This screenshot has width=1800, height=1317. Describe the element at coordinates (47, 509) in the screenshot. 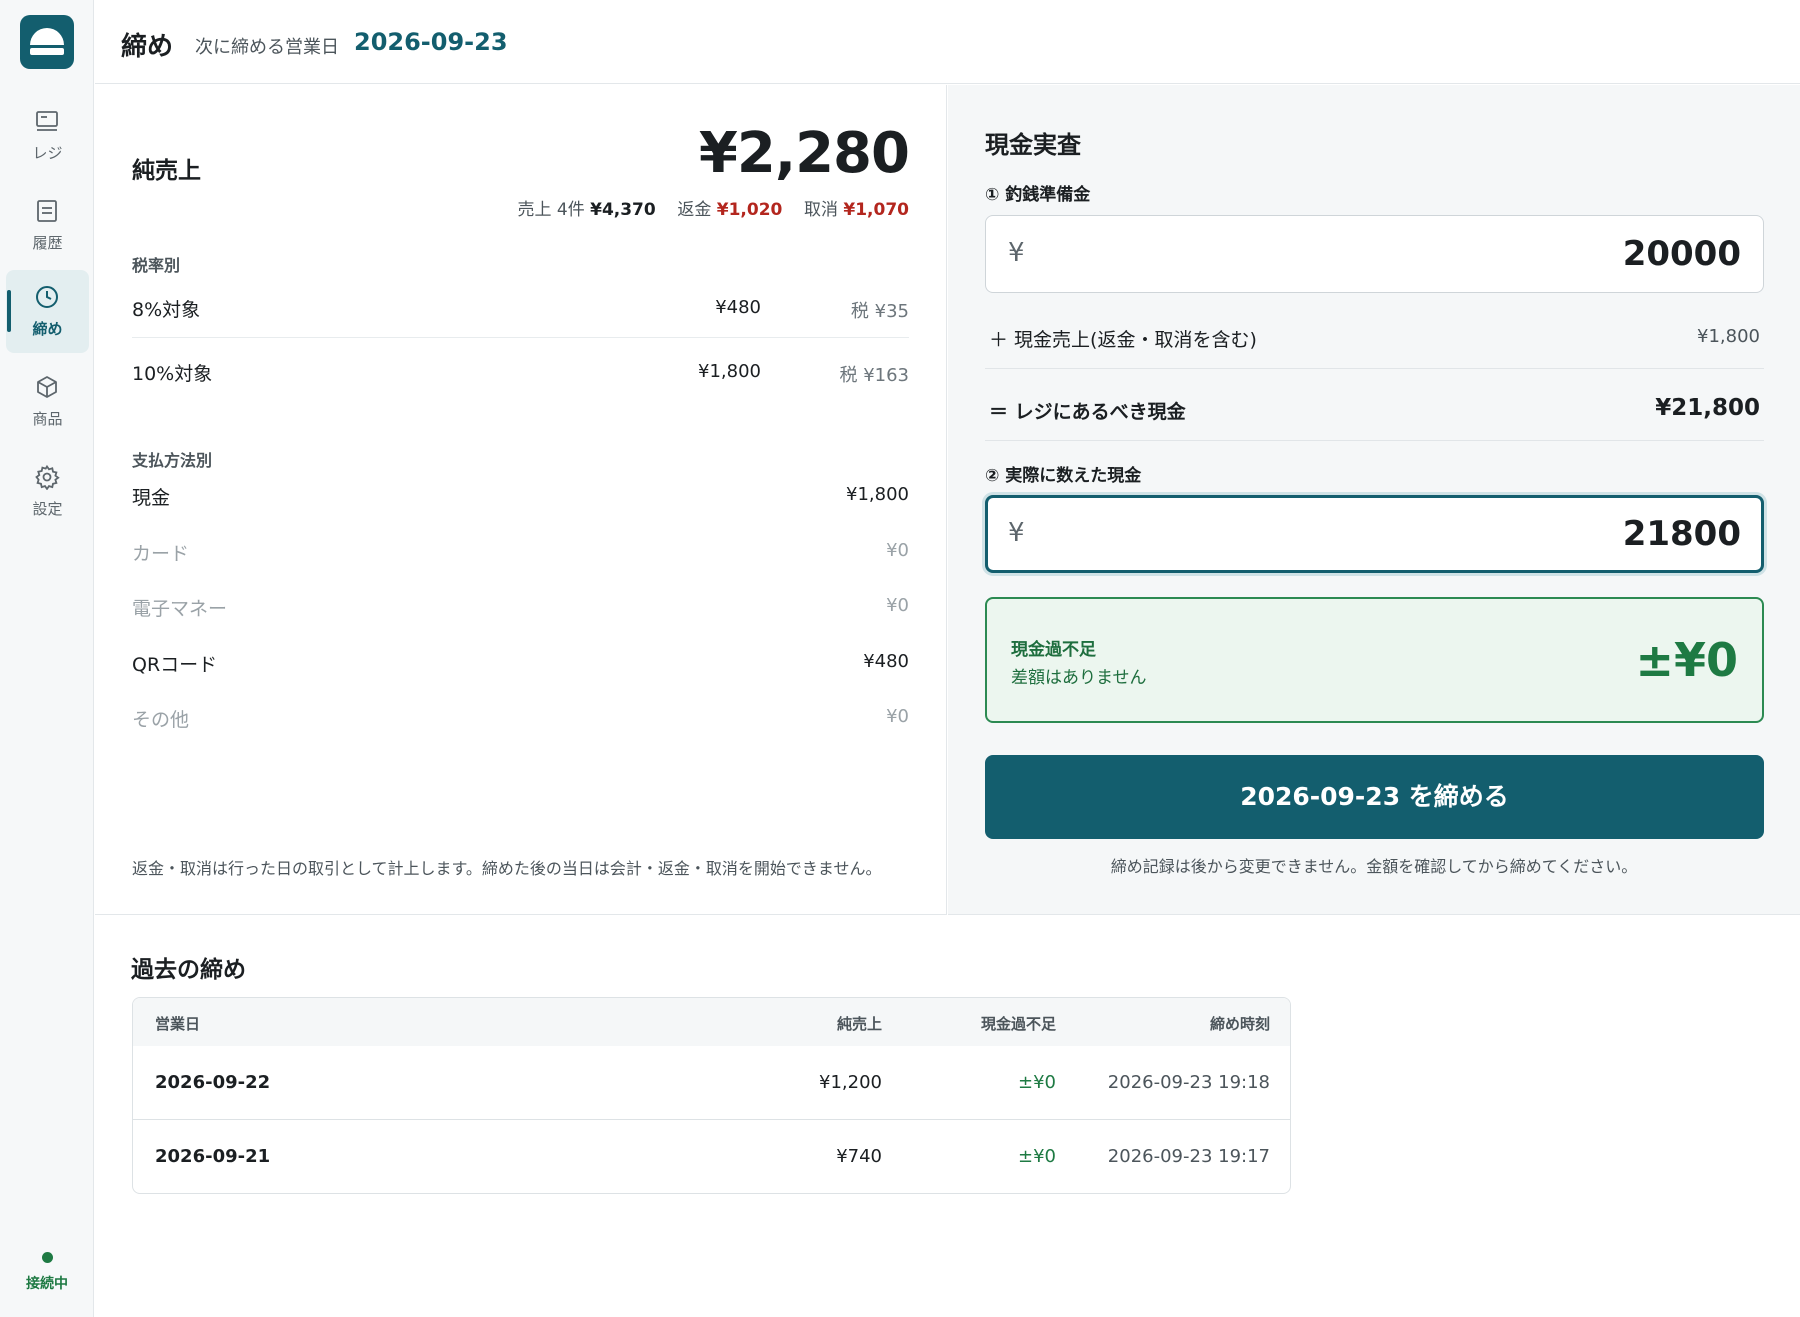

I see `sidebar-item-label: 設定` at that location.